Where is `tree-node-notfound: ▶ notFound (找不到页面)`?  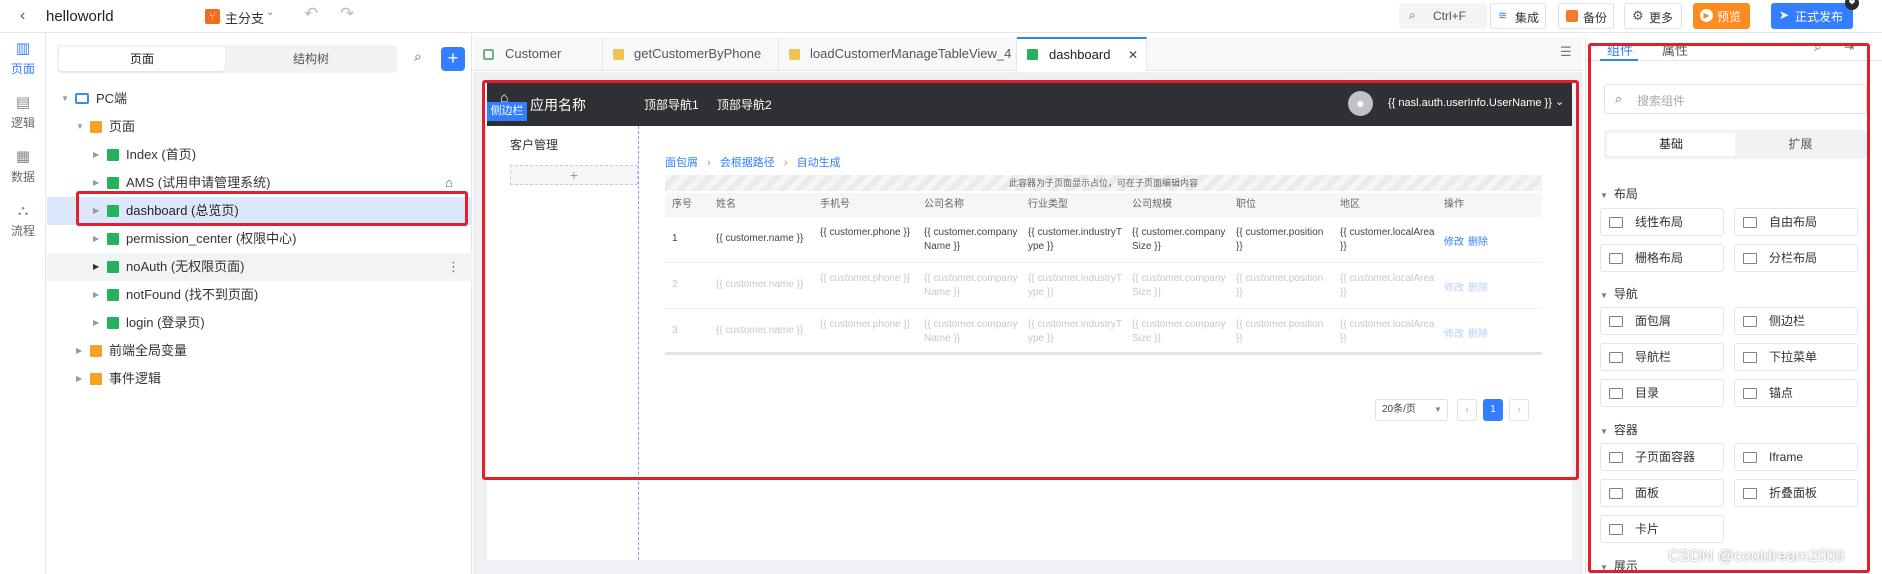 tree-node-notfound: ▶ notFound (找不到页面) is located at coordinates (259, 295).